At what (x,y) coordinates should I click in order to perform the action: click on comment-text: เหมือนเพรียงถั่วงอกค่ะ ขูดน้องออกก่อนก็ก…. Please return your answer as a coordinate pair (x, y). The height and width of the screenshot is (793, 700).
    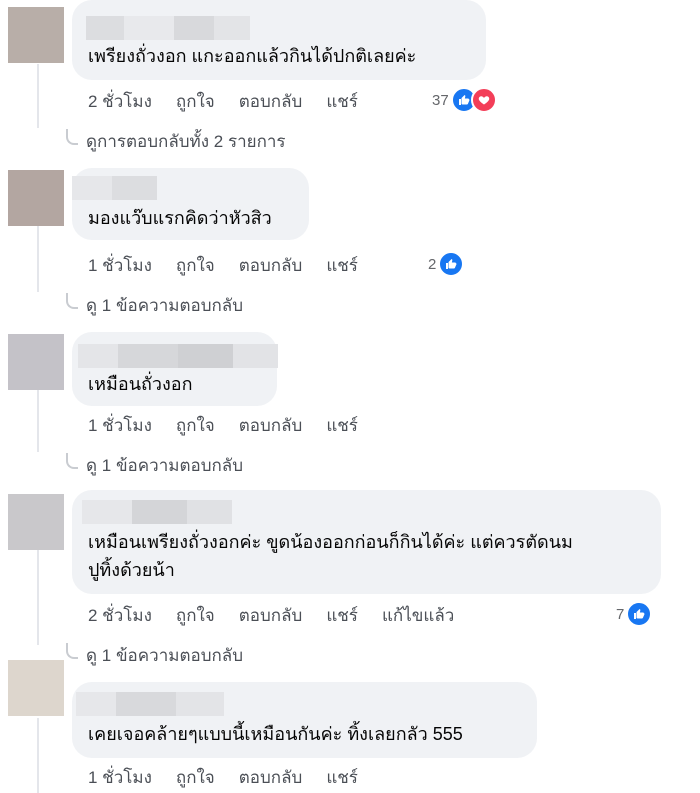
    Looking at the image, I should click on (330, 542).